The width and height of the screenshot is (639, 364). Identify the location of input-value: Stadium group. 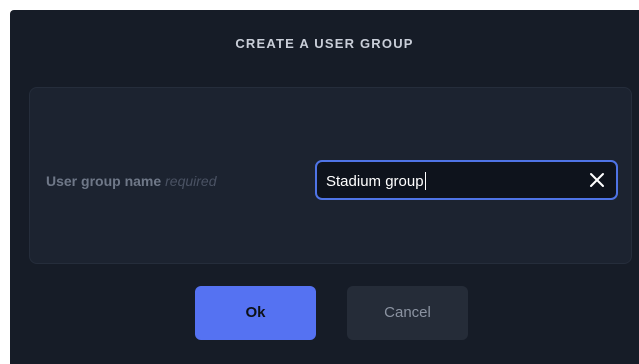
(376, 181).